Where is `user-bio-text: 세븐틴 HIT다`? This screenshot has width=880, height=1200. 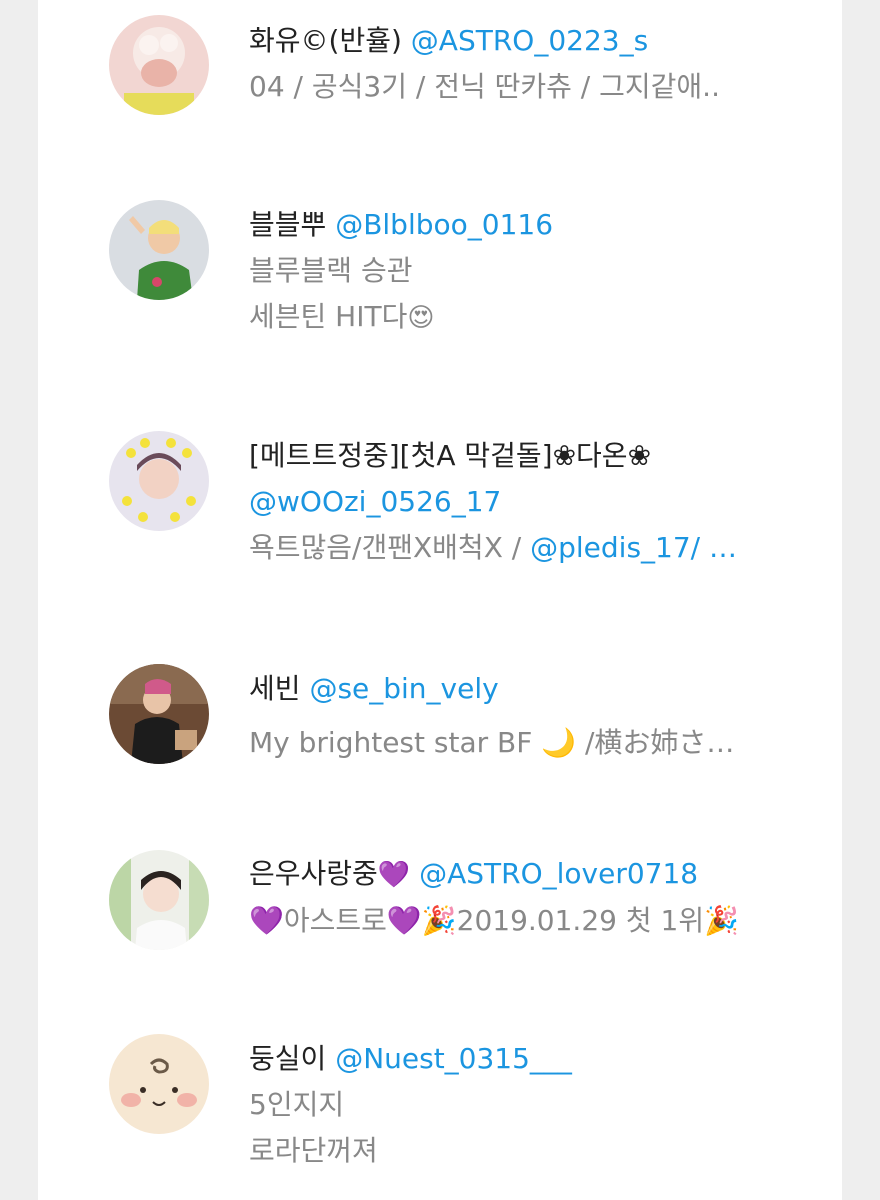
user-bio-text: 세븐틴 HIT다 is located at coordinates (328, 316).